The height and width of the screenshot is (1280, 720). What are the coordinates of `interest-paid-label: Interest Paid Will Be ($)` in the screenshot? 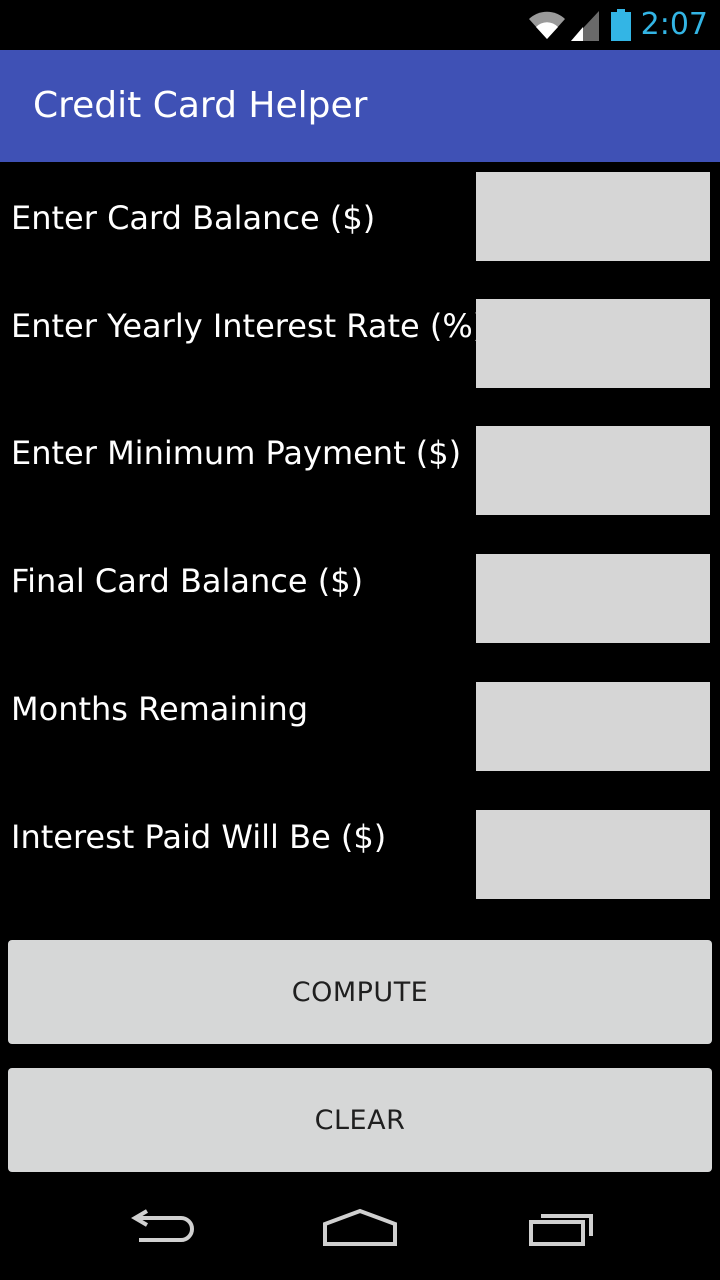 It's located at (199, 837).